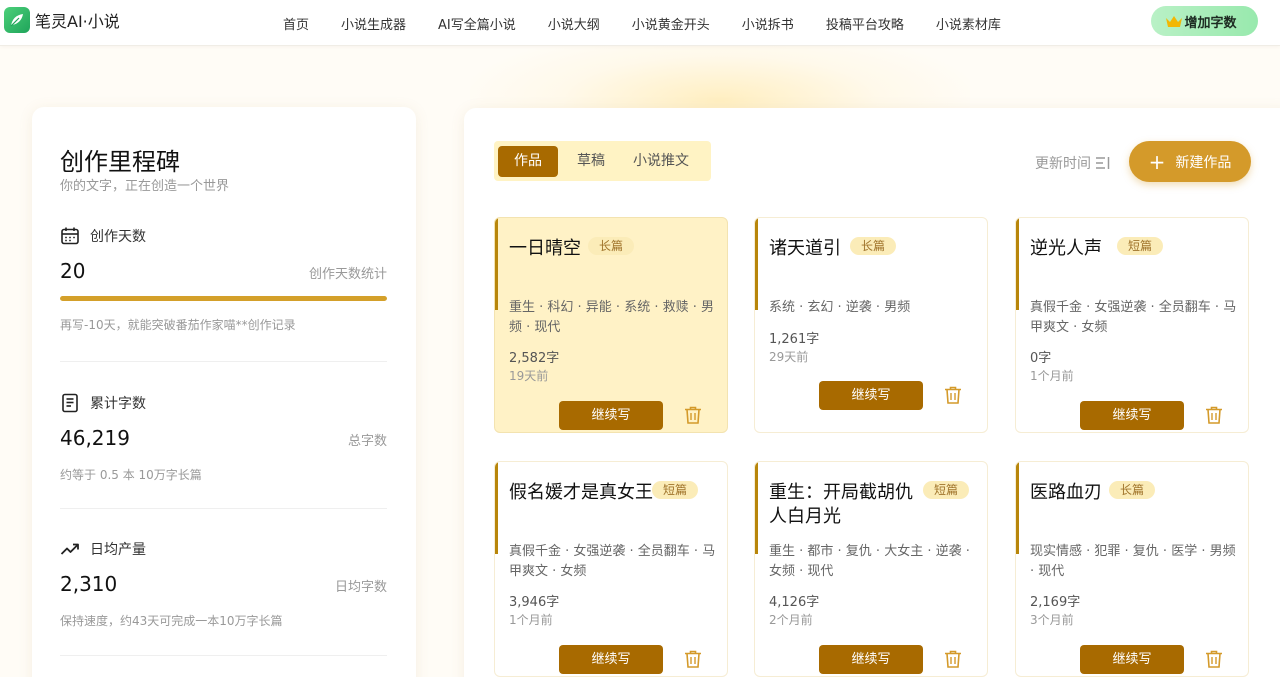 Image resolution: width=1280 pixels, height=677 pixels. I want to click on stat-value: 2,310, so click(89, 584).